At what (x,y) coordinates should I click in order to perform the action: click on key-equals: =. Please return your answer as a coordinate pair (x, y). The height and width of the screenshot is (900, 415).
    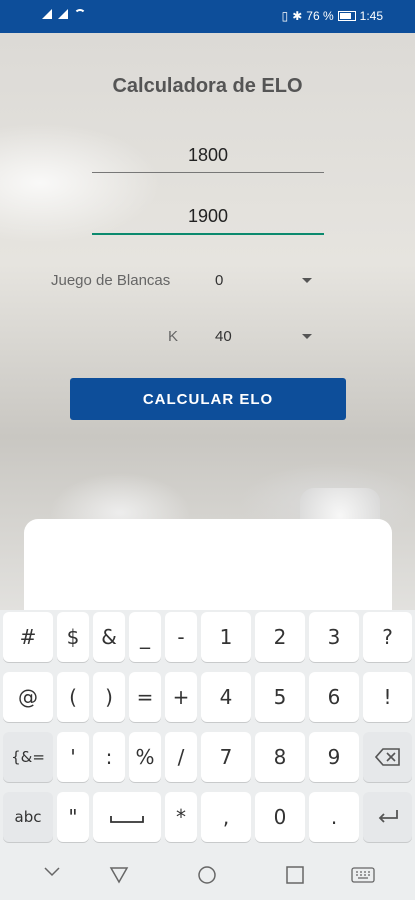
    Looking at the image, I should click on (145, 697).